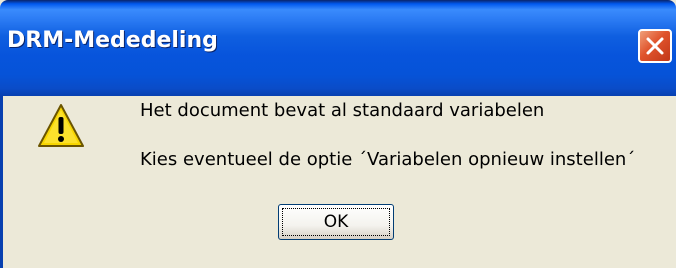 This screenshot has width=676, height=268. I want to click on ok-button: OK, so click(336, 222).